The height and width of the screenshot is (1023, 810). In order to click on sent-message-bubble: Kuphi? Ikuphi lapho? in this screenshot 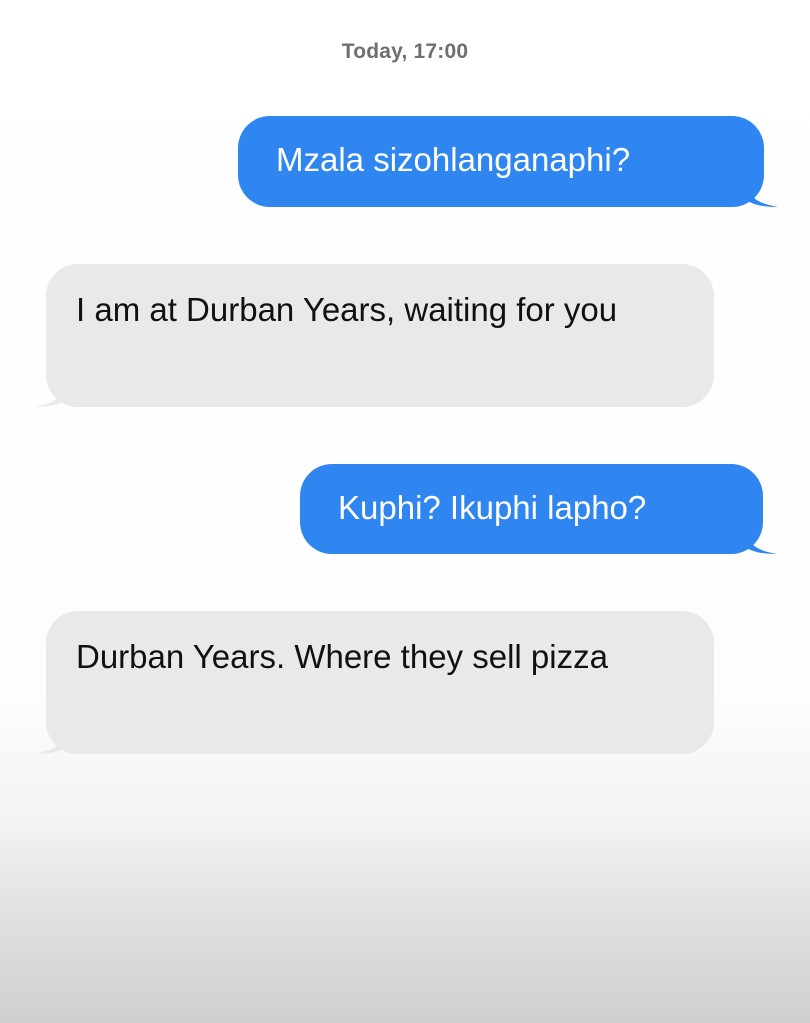, I will do `click(538, 509)`.